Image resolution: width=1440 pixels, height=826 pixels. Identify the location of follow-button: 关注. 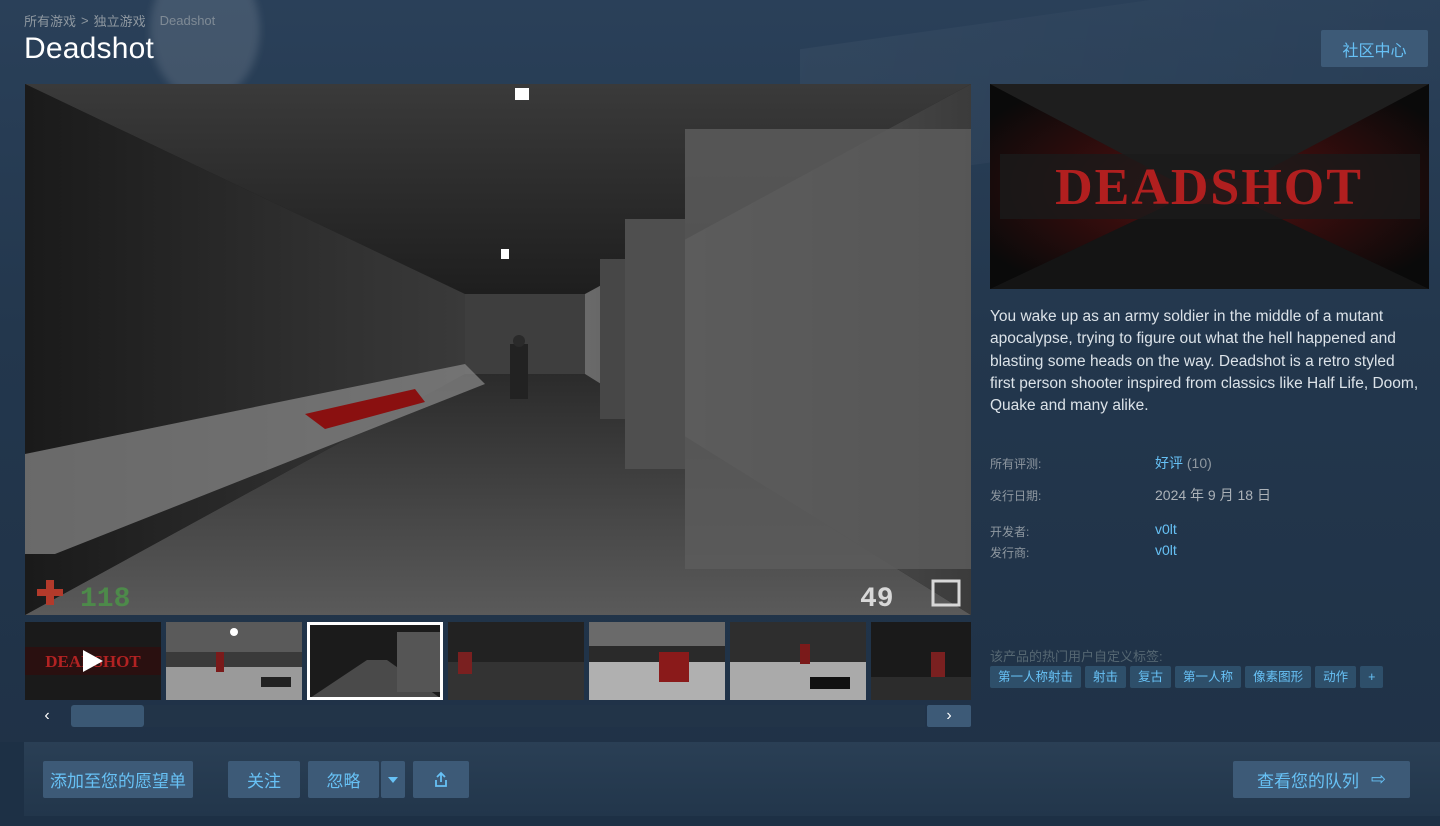
(264, 779).